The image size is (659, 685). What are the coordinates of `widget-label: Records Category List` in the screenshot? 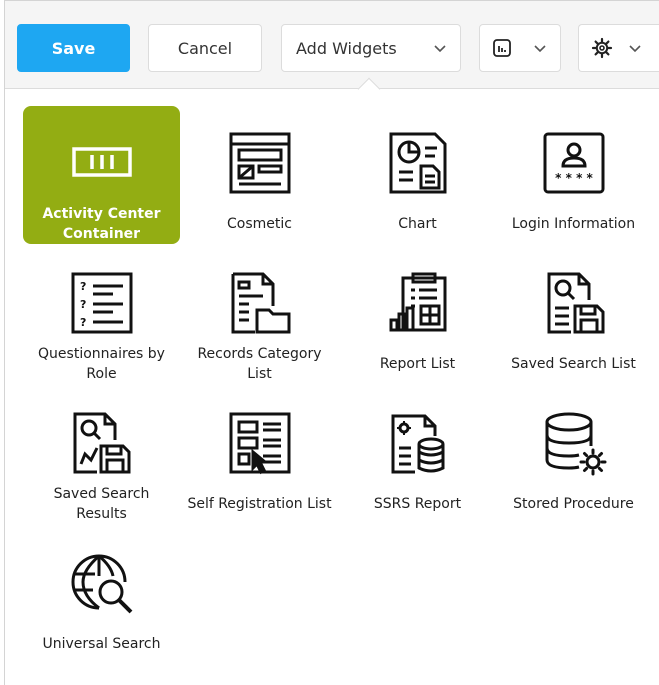 It's located at (259, 364).